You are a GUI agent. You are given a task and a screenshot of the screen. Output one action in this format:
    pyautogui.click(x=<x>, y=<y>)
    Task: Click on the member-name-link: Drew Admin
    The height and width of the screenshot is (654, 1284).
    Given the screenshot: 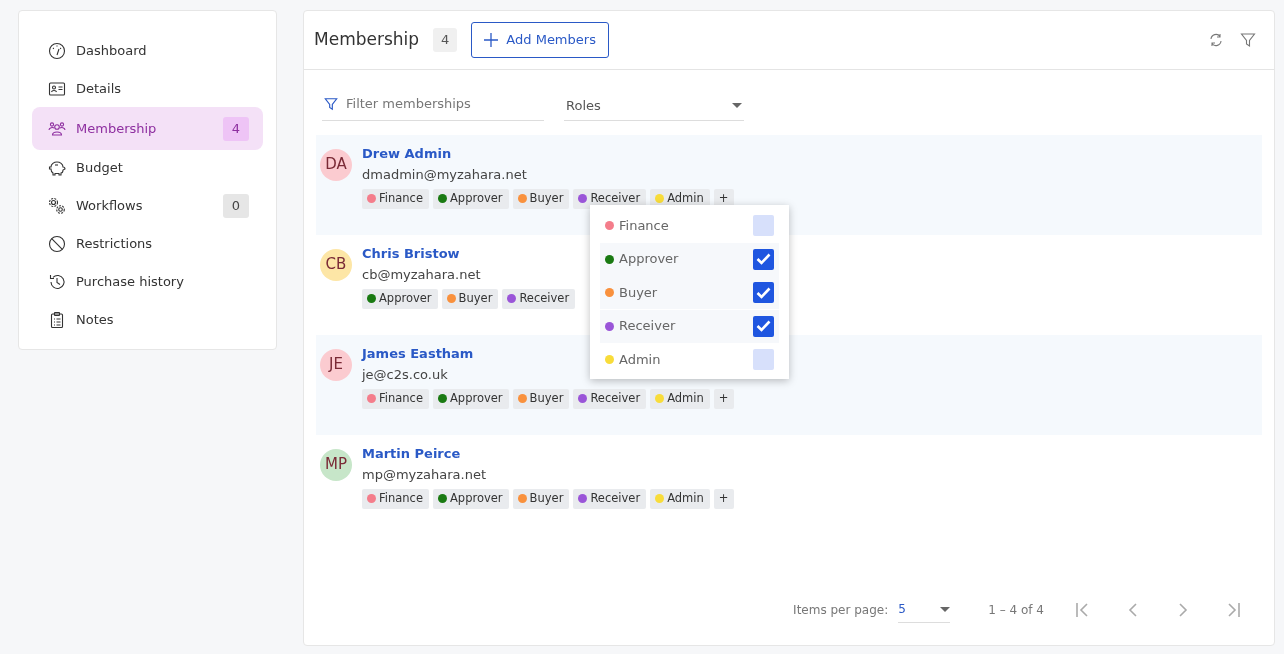 What is the action you would take?
    pyautogui.click(x=407, y=153)
    